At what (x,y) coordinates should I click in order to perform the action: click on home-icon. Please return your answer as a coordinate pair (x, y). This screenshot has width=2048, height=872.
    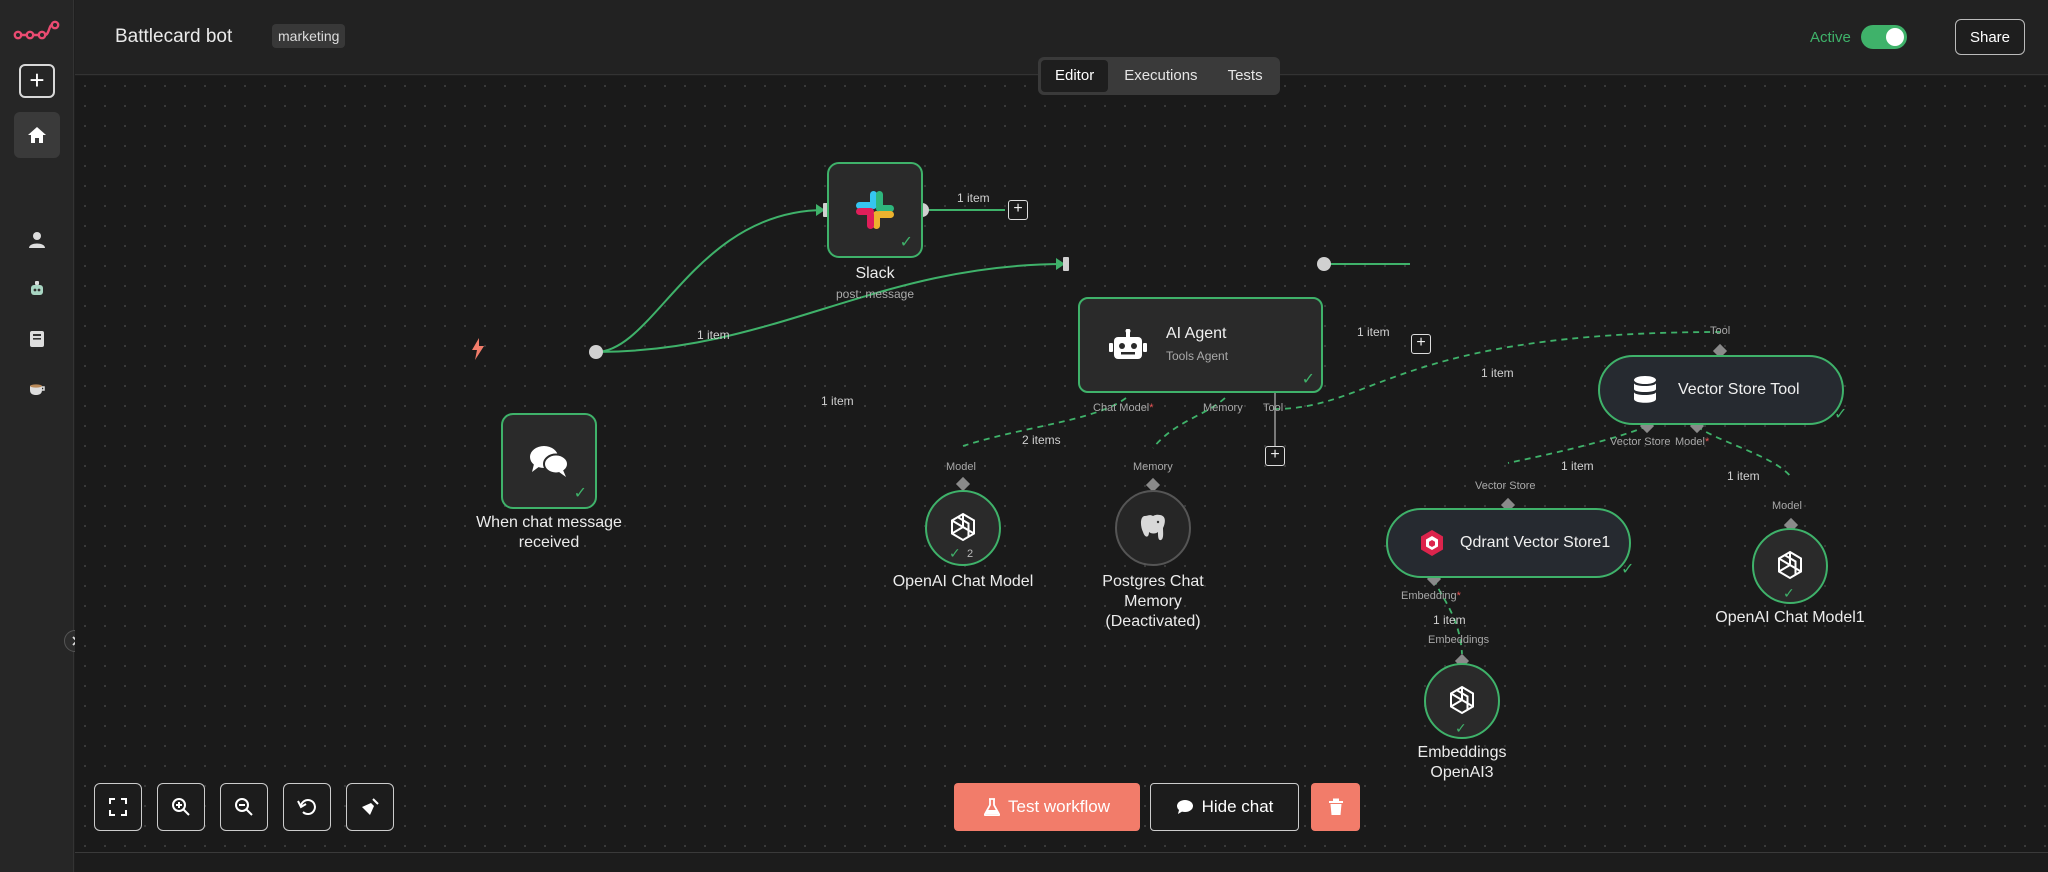
    Looking at the image, I should click on (37, 135).